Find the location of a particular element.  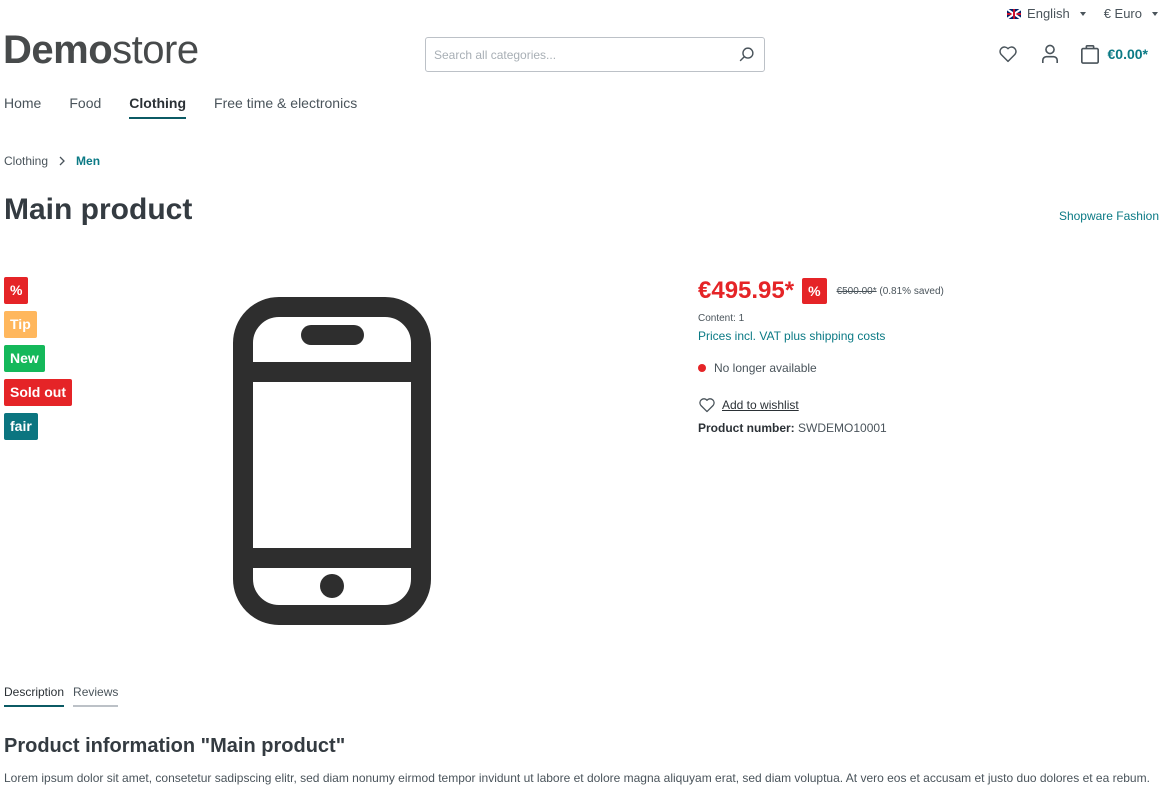

breadcrumb-item-clothing: Clothing is located at coordinates (26, 161).